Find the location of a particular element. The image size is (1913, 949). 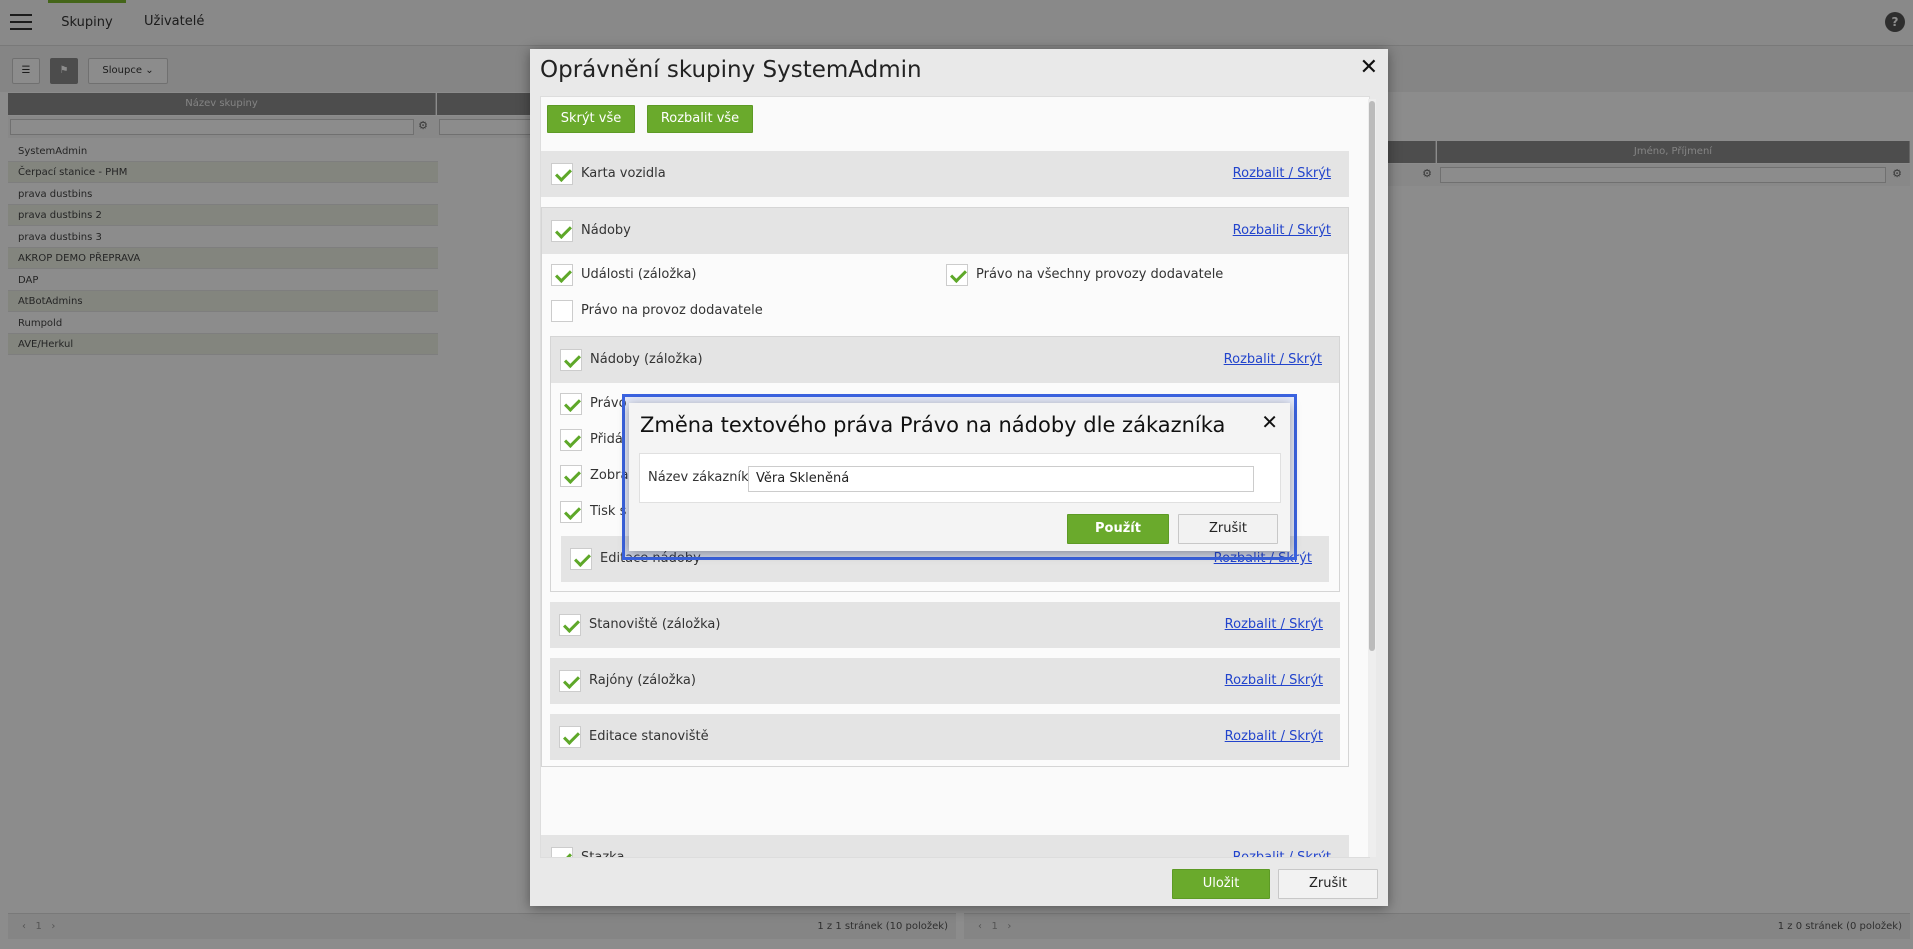

stanoviste-label: Stanoviště (záložka) is located at coordinates (655, 624).